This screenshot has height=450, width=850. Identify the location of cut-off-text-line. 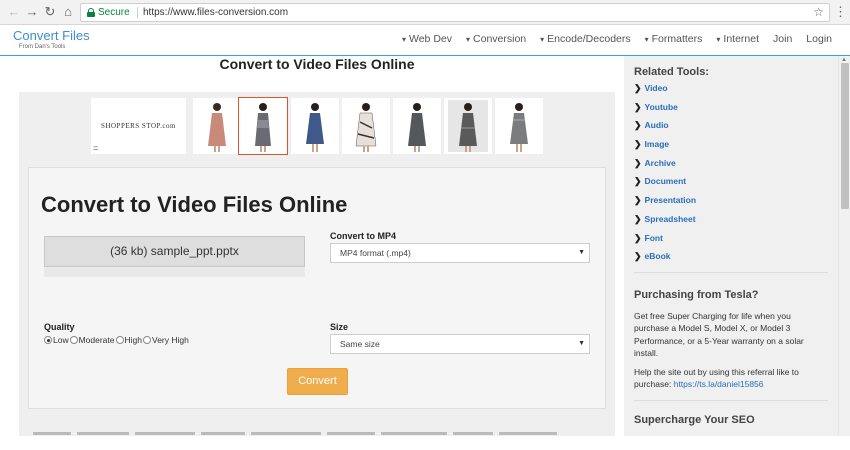
(313, 434).